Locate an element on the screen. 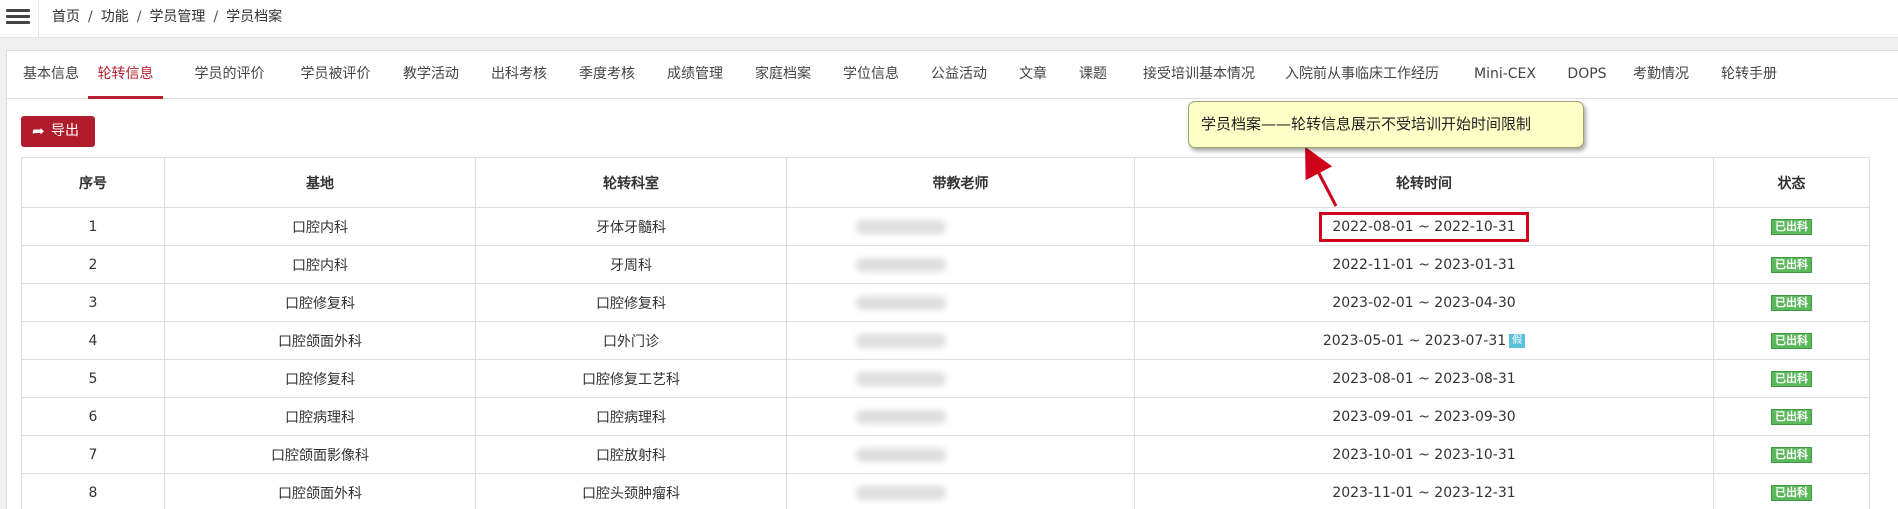 The width and height of the screenshot is (1898, 509). export-label: 导出 is located at coordinates (65, 131).